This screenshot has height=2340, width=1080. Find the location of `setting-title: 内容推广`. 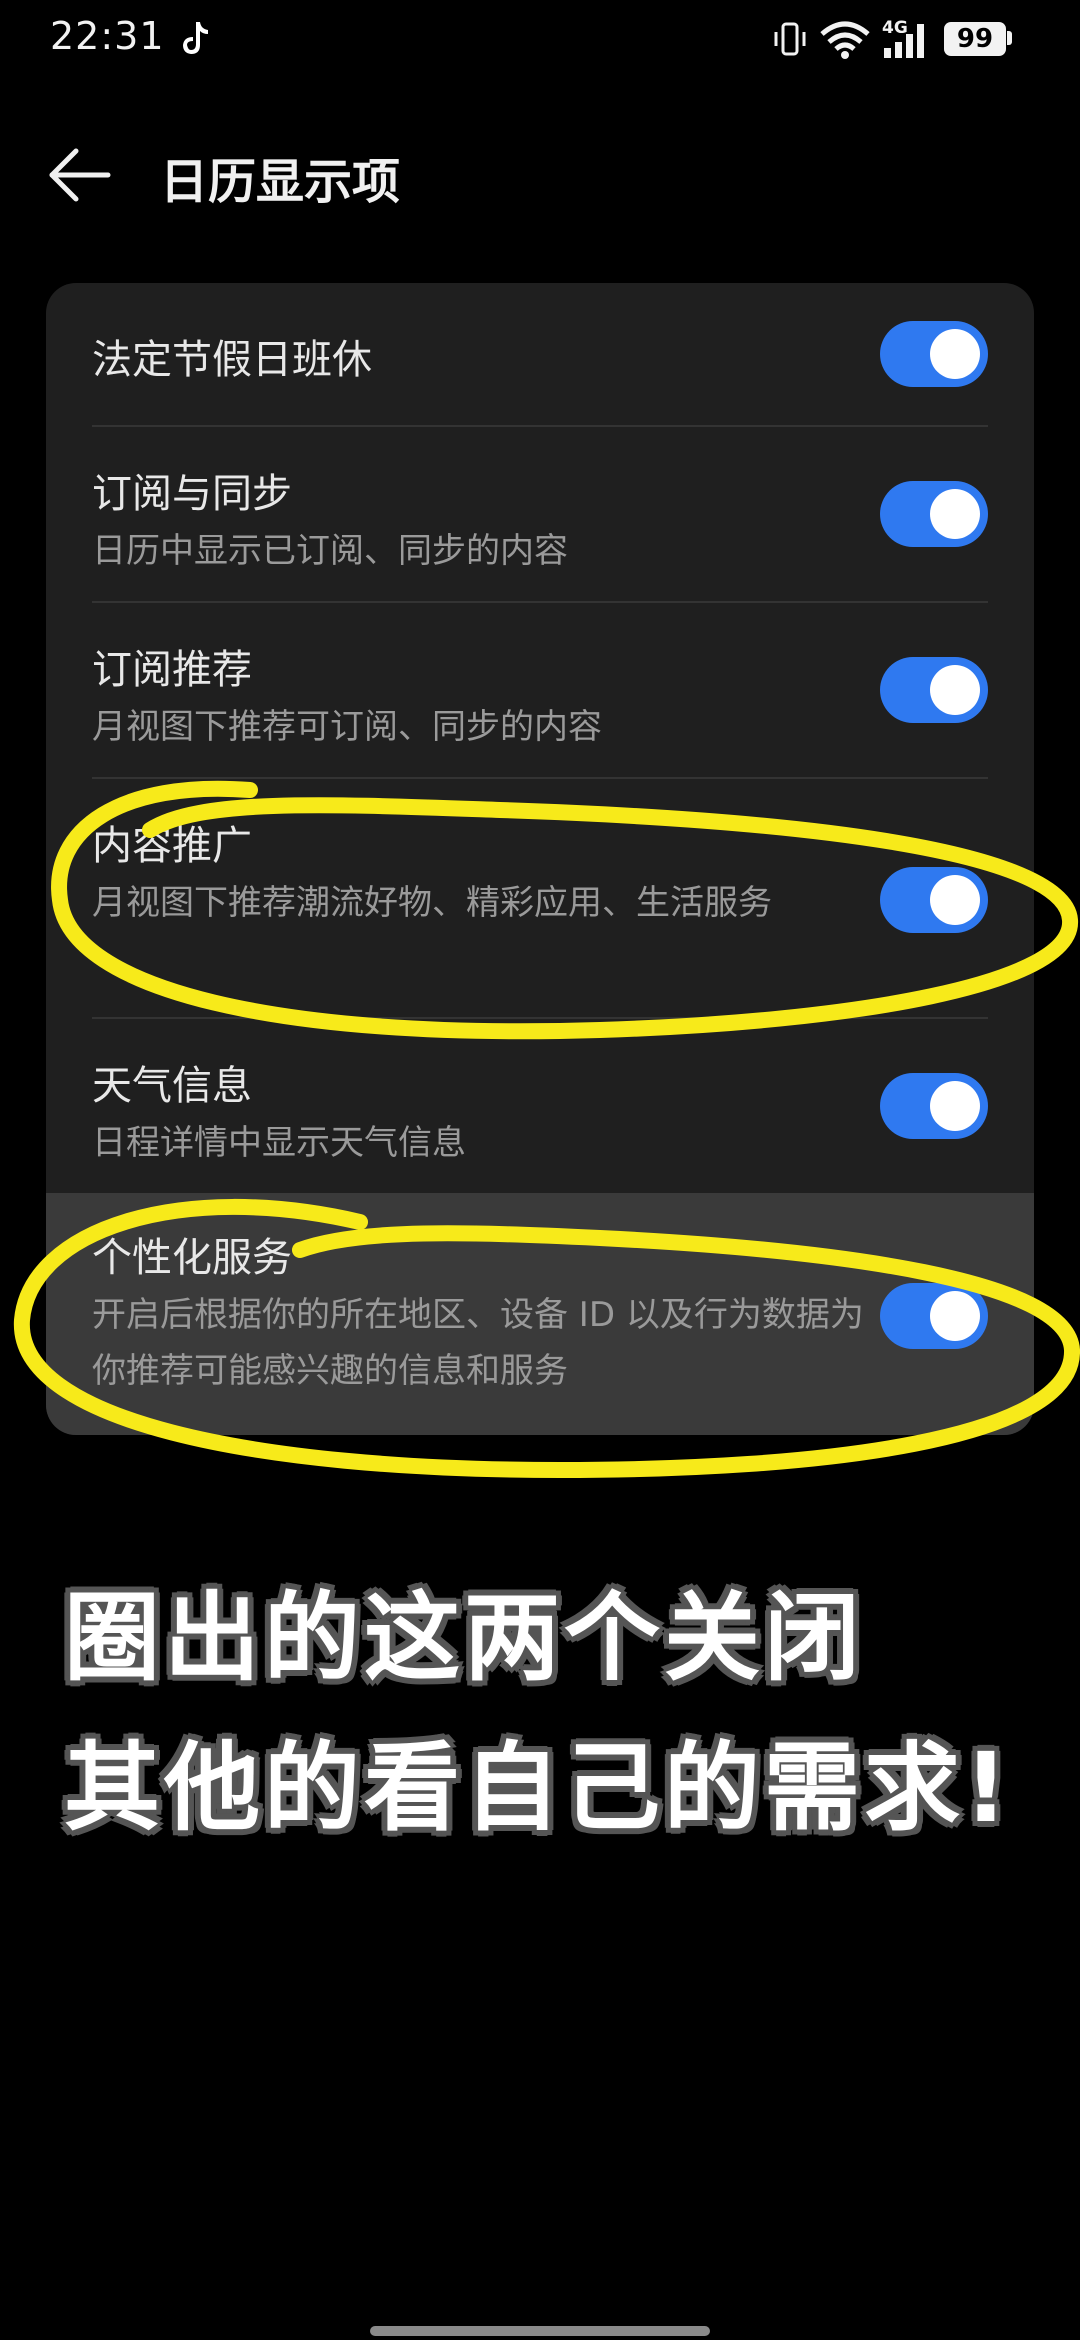

setting-title: 内容推广 is located at coordinates (172, 846).